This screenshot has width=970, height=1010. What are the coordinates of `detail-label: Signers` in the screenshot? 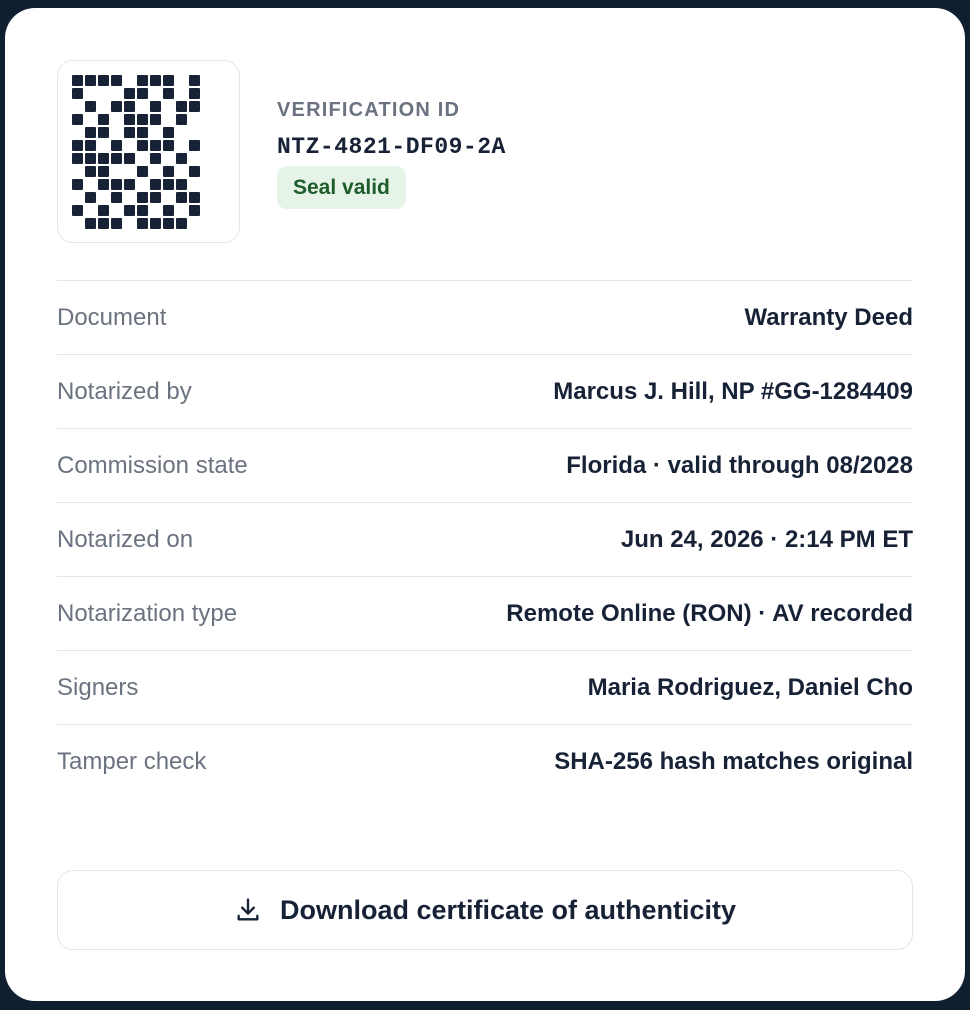 It's located at (98, 687).